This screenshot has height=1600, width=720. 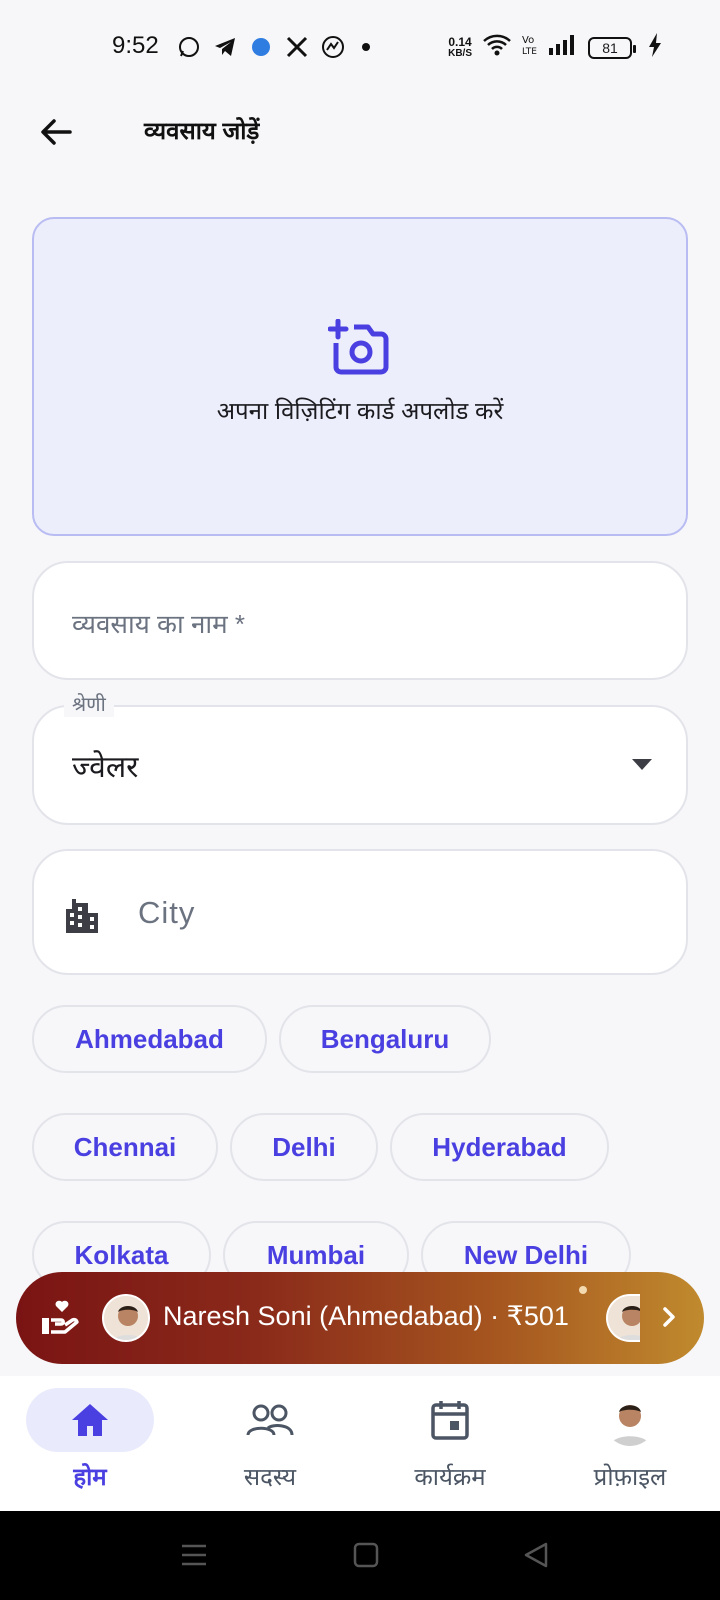 I want to click on nav-profile-label: प्रोफ़ाइल, so click(x=630, y=1477).